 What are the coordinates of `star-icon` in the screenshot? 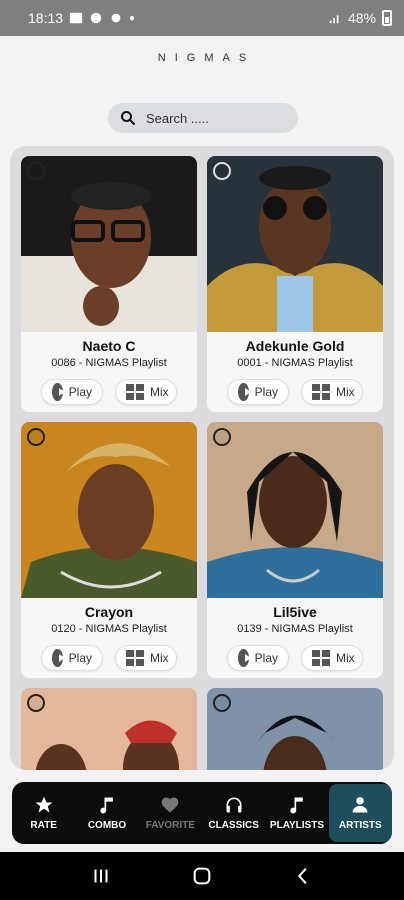 It's located at (43, 804).